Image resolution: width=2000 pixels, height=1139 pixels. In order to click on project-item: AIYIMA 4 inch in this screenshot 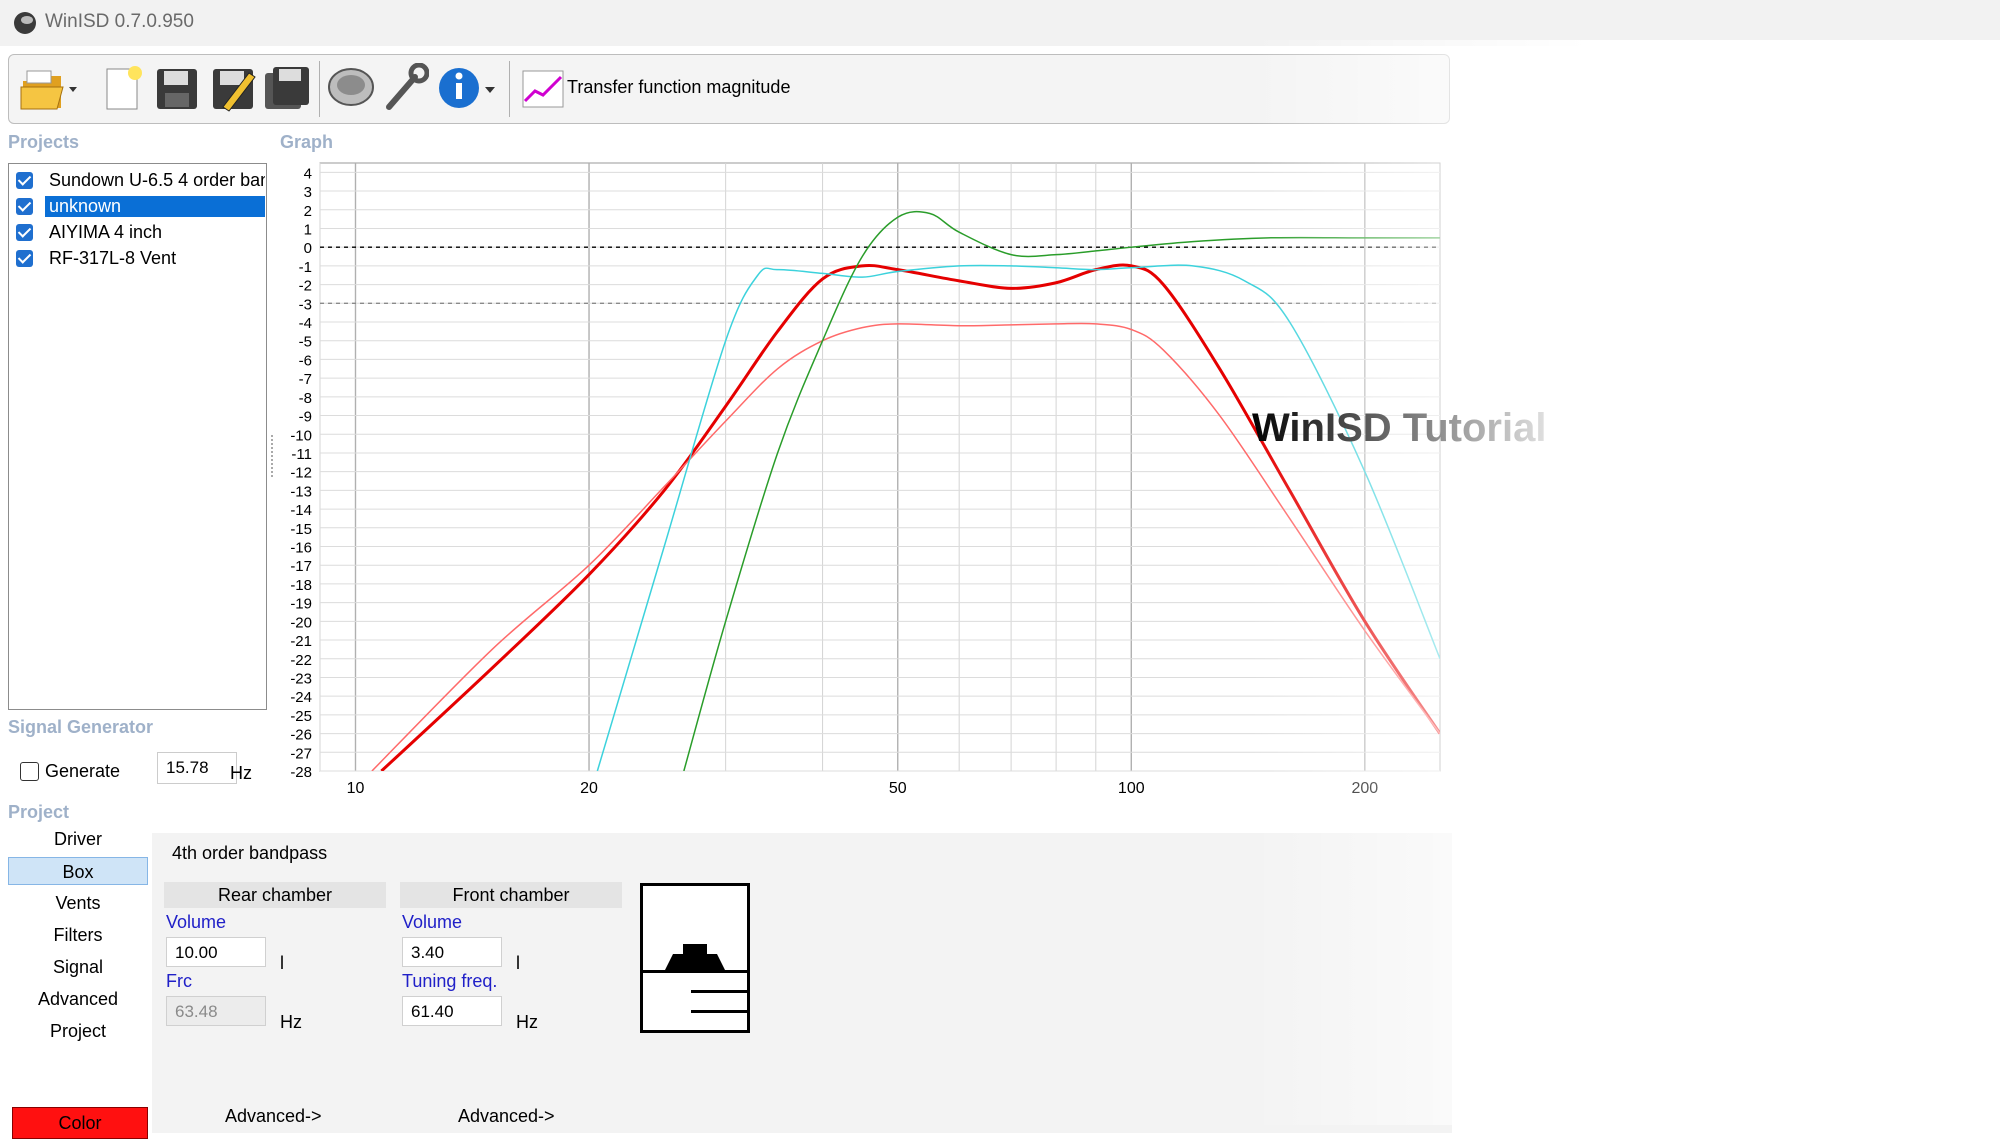, I will do `click(138, 233)`.